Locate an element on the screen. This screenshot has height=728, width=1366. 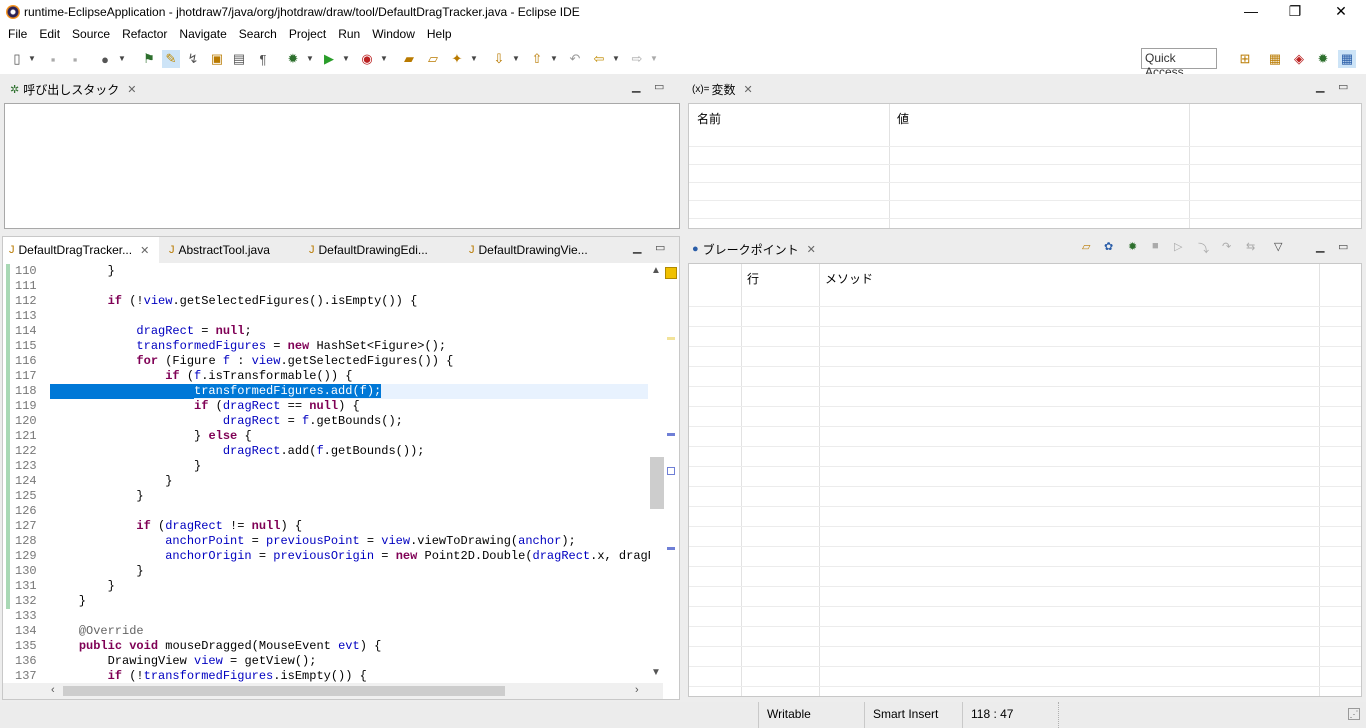
step-over-icon: ↷ is located at coordinates (1226, 246).